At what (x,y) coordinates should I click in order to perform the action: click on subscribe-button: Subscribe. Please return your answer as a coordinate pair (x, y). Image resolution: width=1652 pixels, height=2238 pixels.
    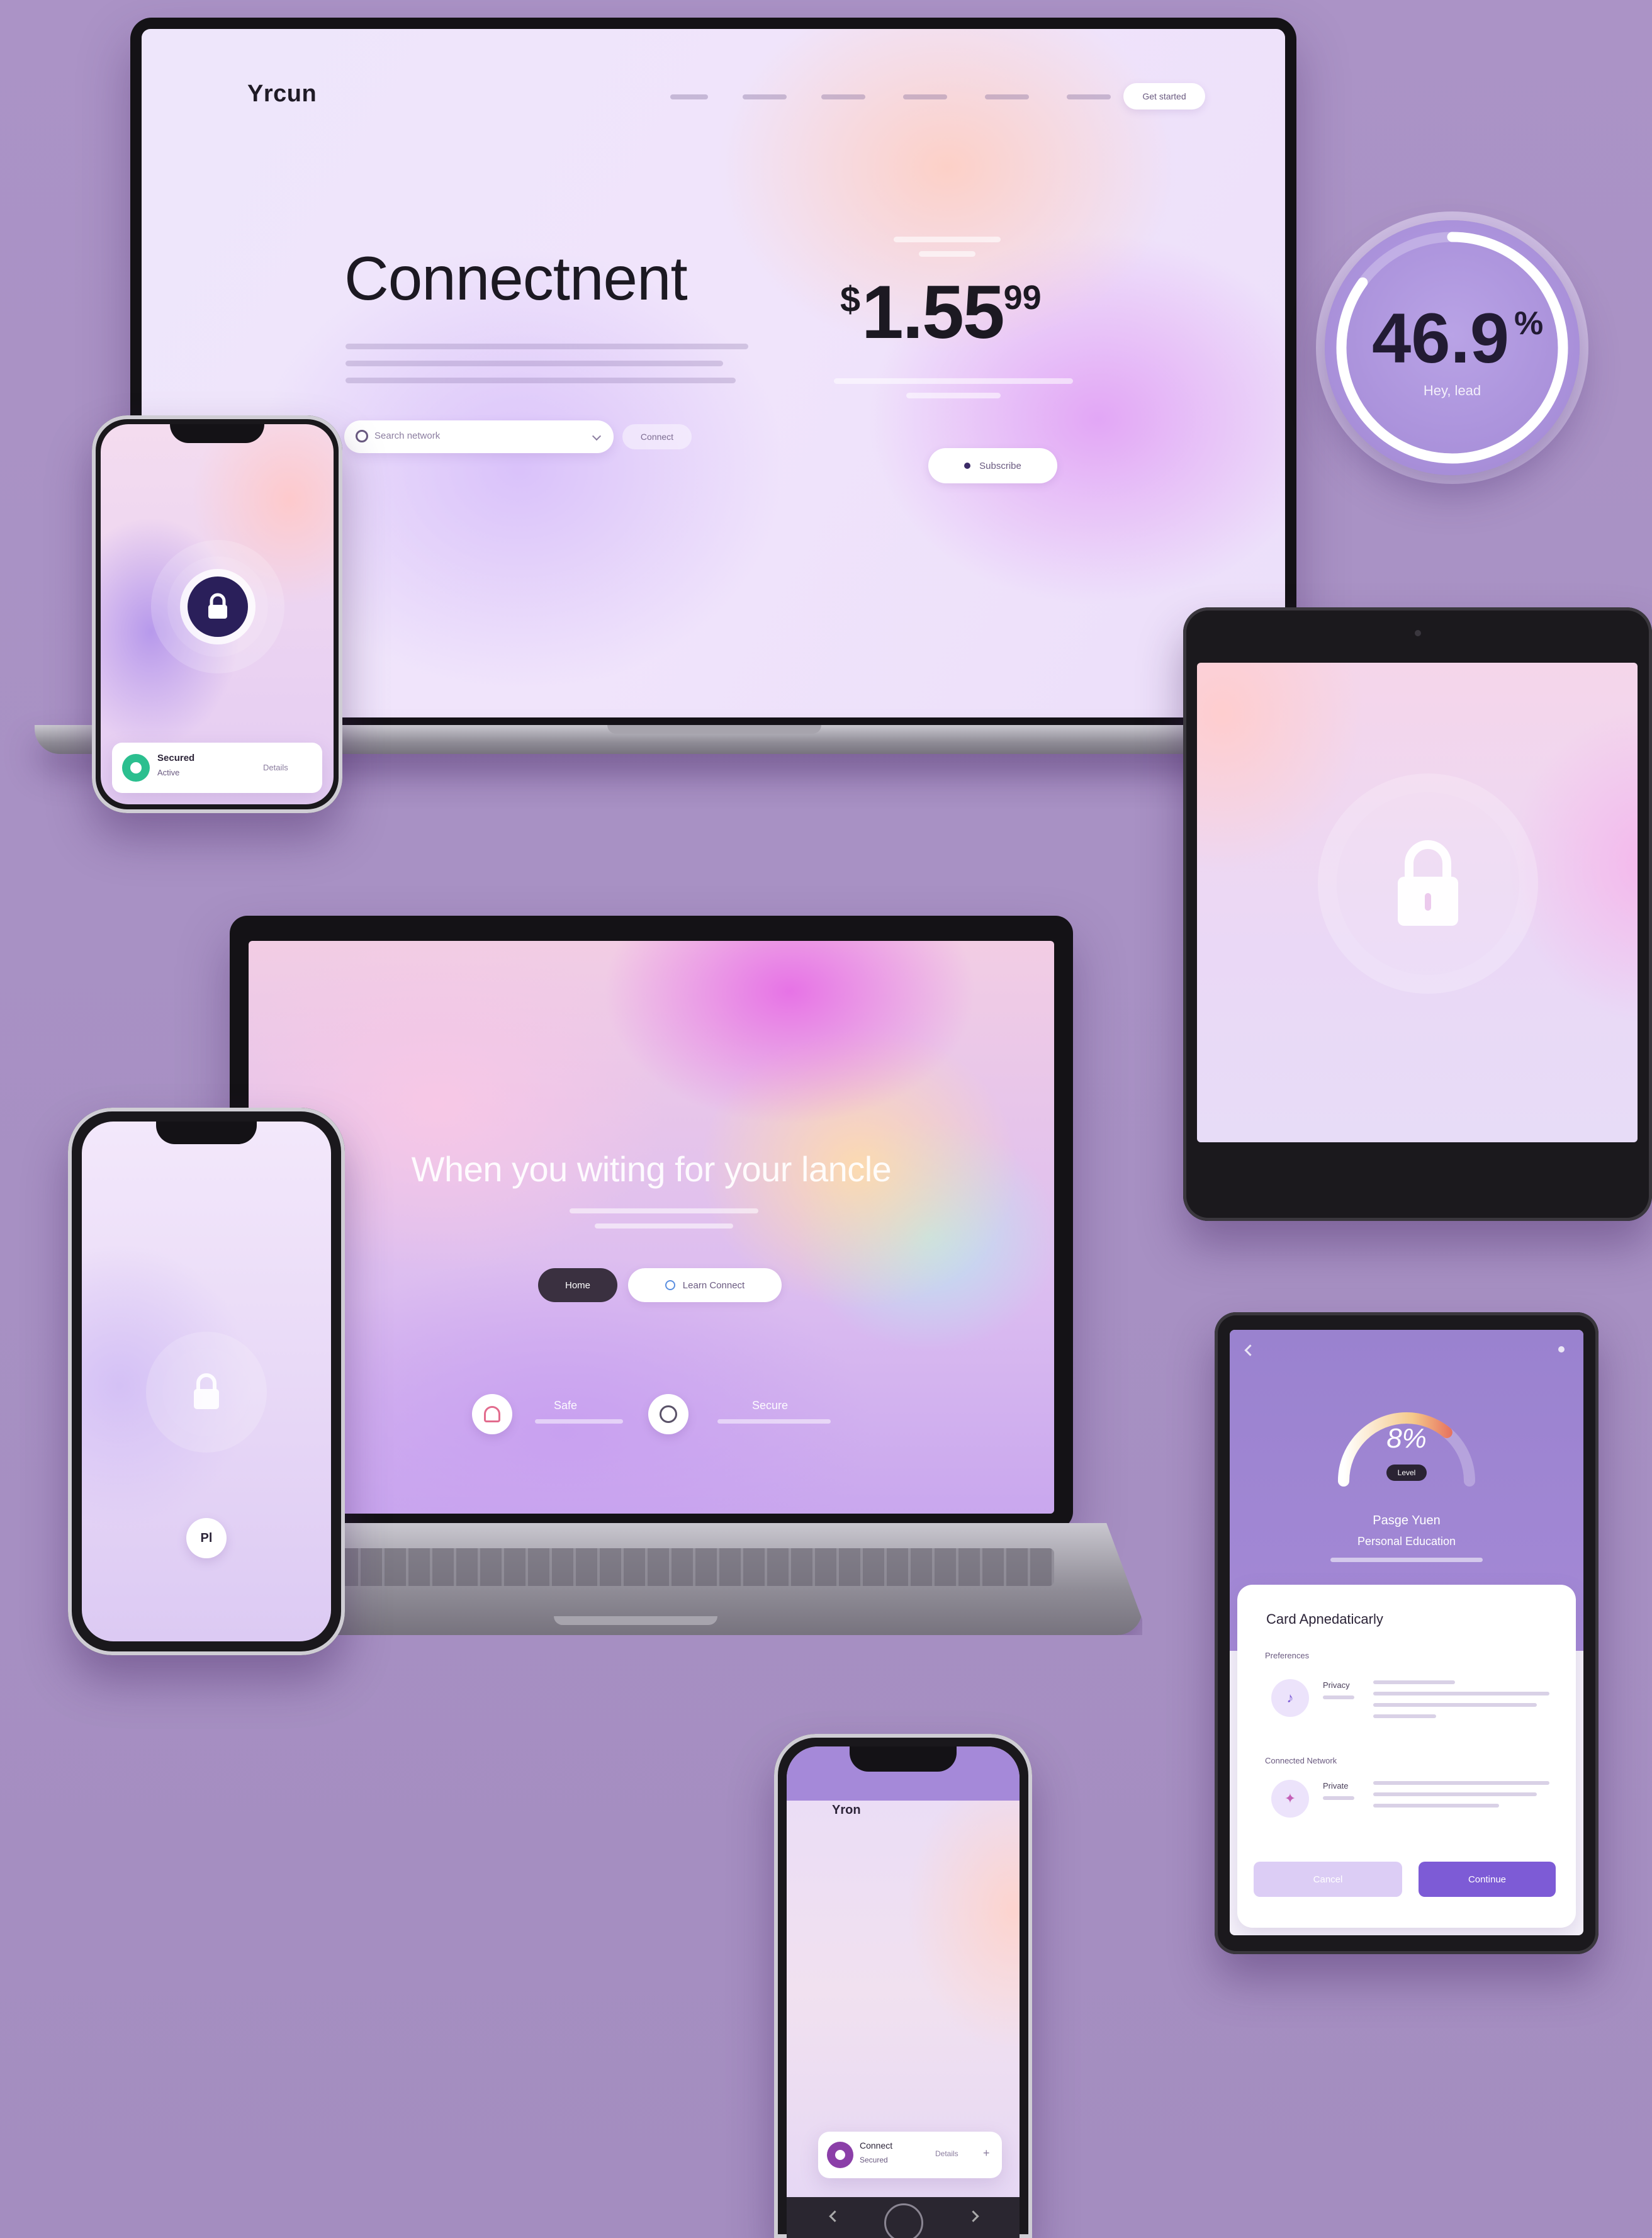
    Looking at the image, I should click on (992, 466).